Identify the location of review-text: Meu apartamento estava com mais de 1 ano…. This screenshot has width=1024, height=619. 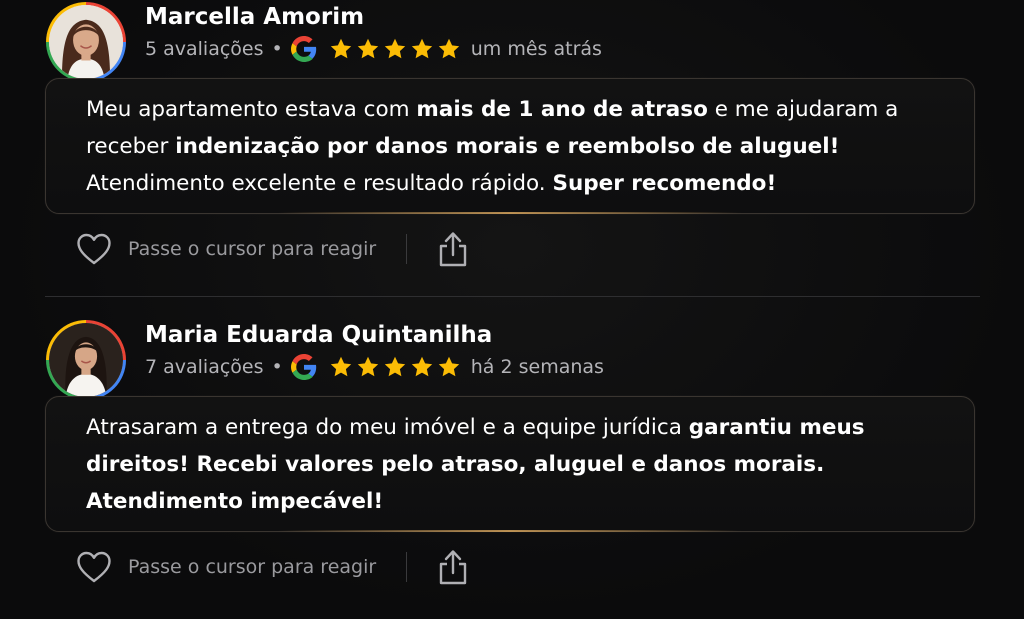
(510, 146).